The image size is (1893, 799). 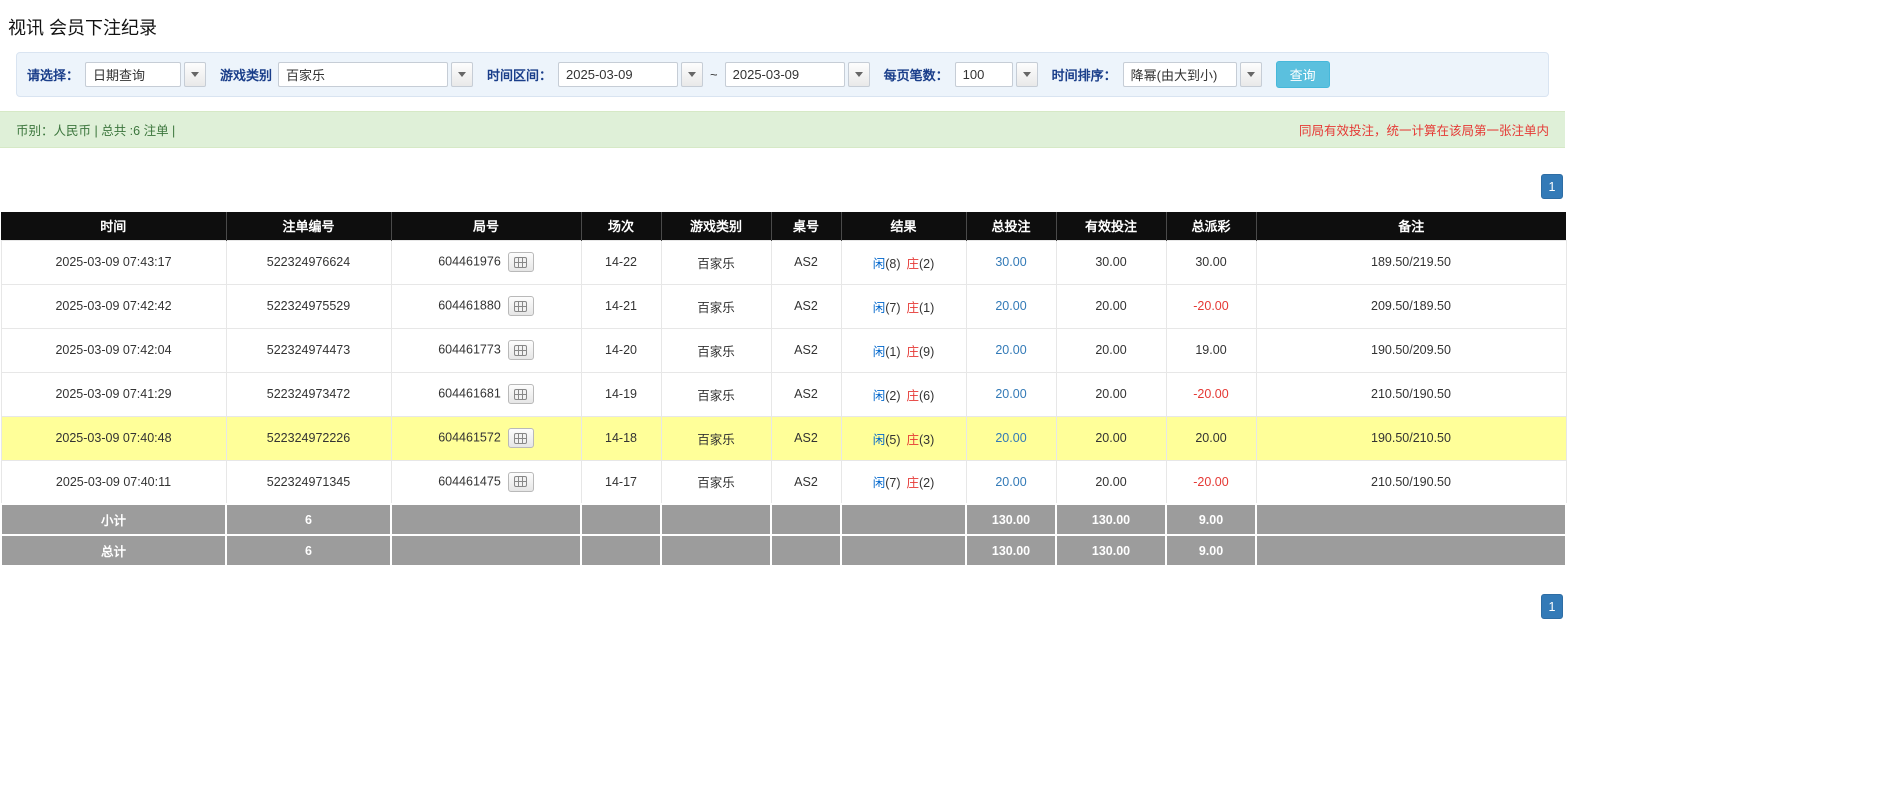 I want to click on search-button: 查询, so click(x=1302, y=74).